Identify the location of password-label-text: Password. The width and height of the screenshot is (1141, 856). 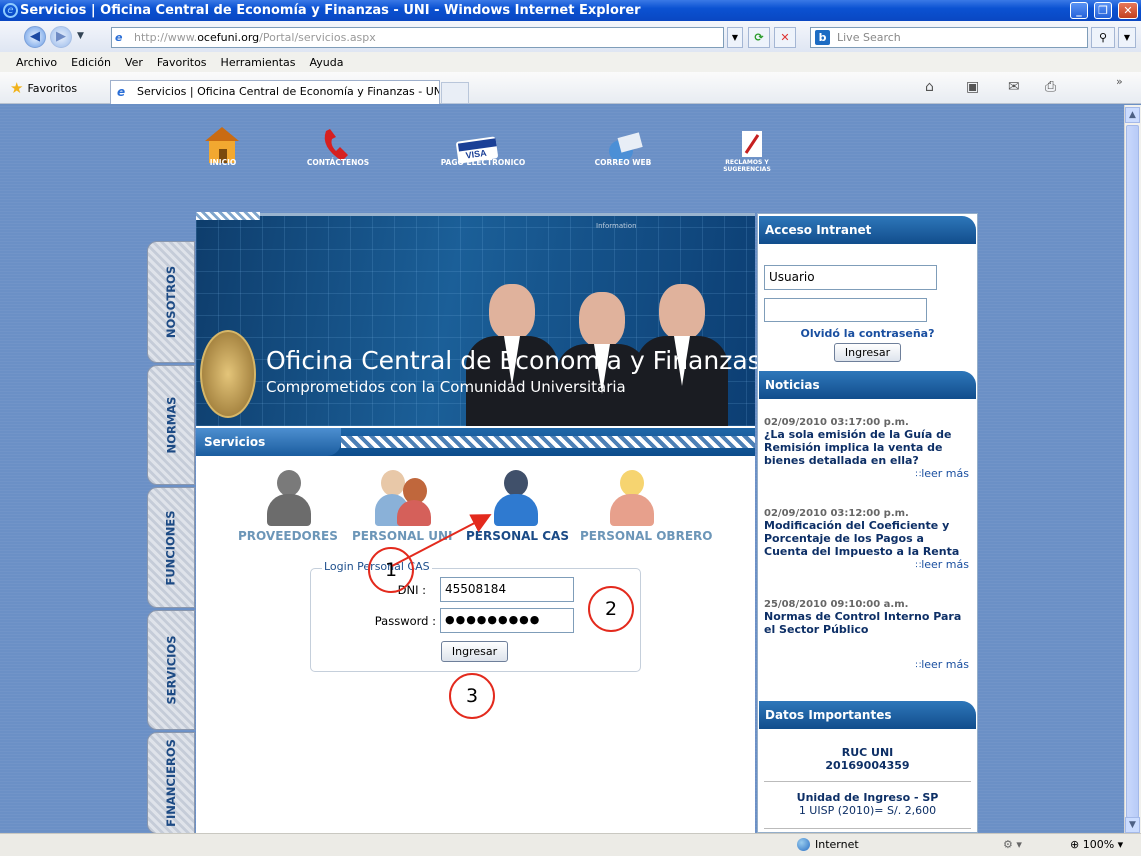
(401, 621).